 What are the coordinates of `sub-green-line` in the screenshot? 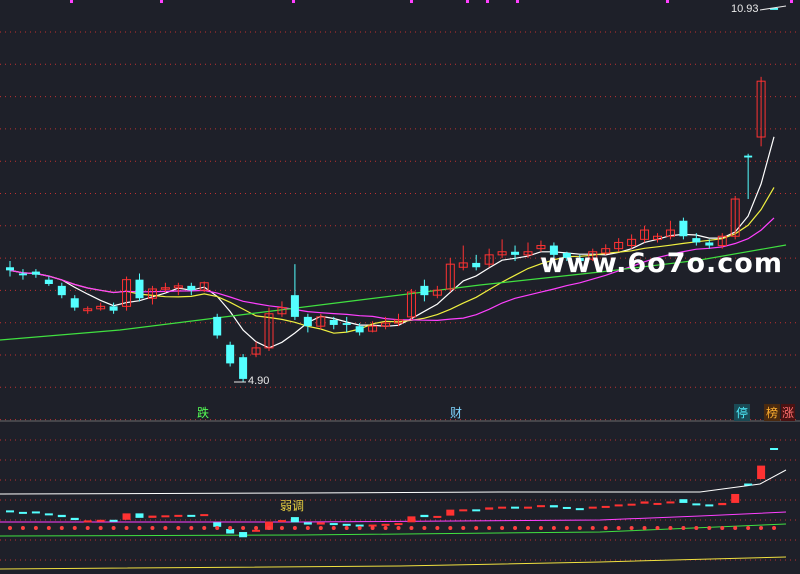 It's located at (393, 530).